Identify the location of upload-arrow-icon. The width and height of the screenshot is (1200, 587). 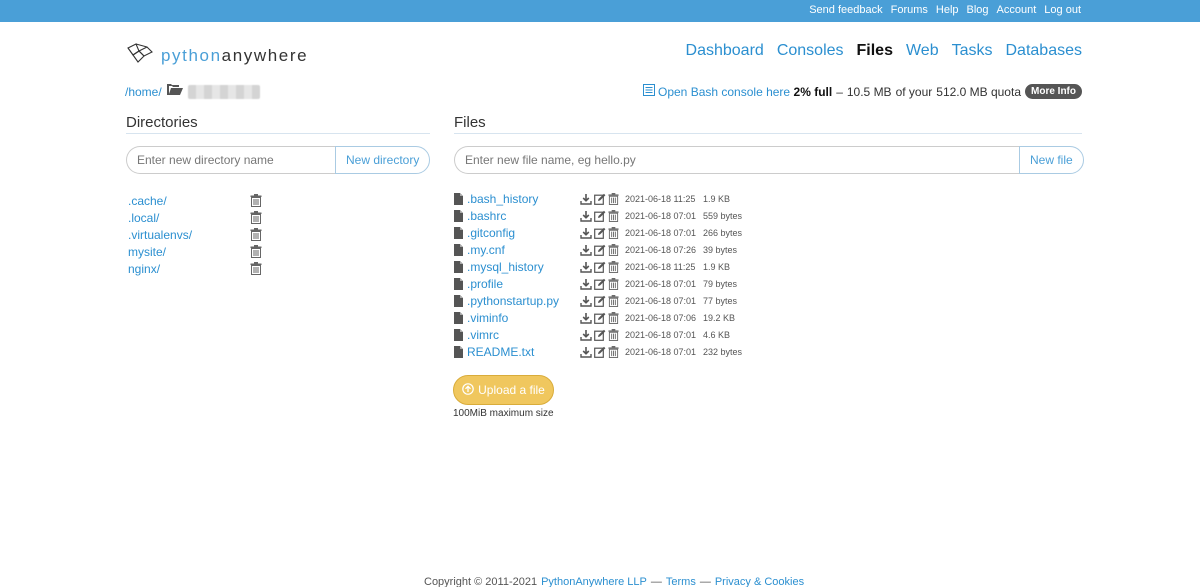
(468, 390).